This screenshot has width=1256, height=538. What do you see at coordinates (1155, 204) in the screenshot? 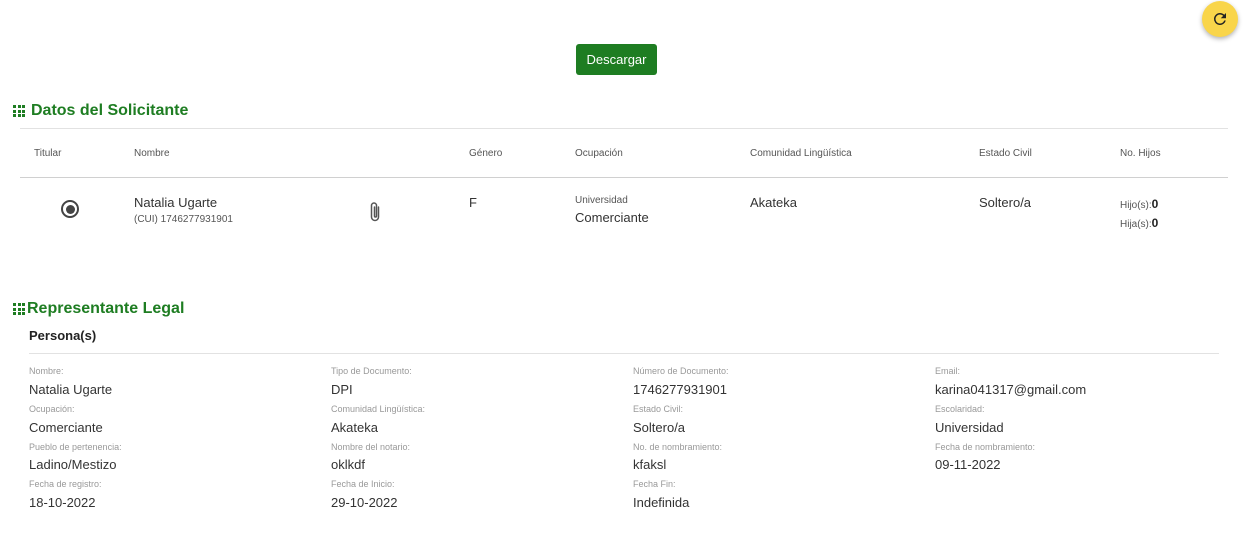
I see `hijos-value: 0` at bounding box center [1155, 204].